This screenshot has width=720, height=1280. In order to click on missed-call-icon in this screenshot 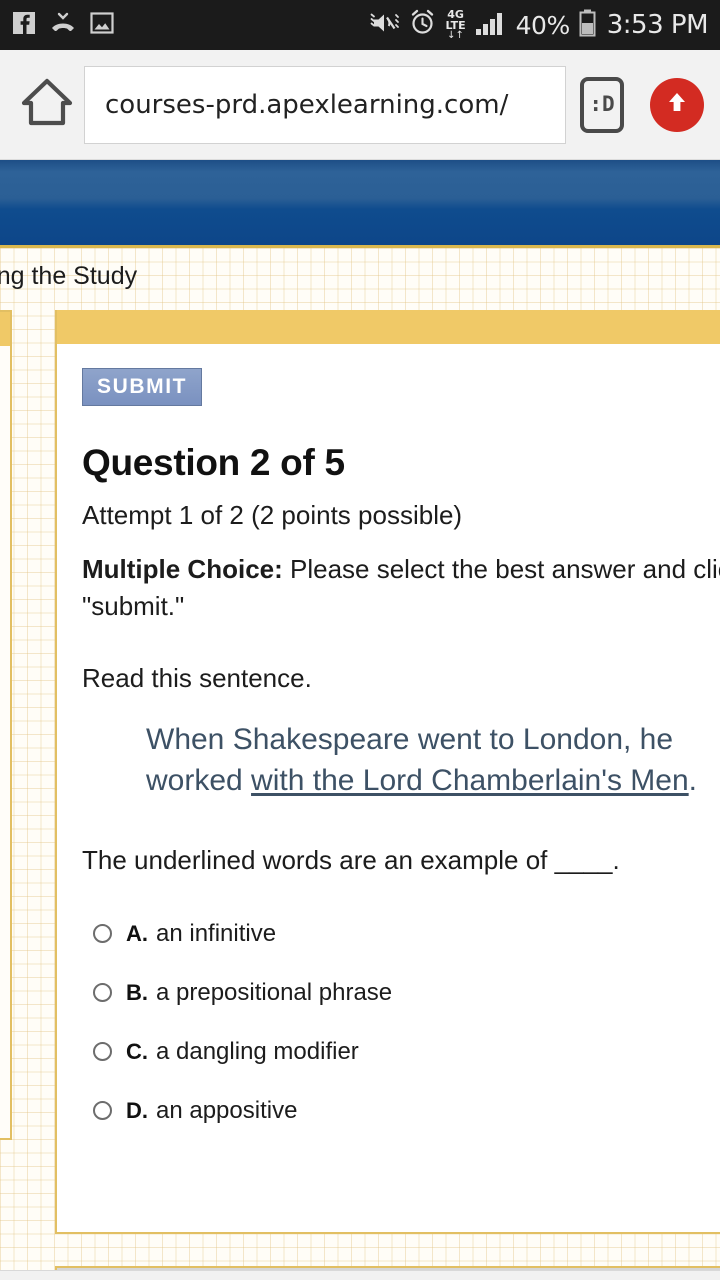, I will do `click(63, 25)`.